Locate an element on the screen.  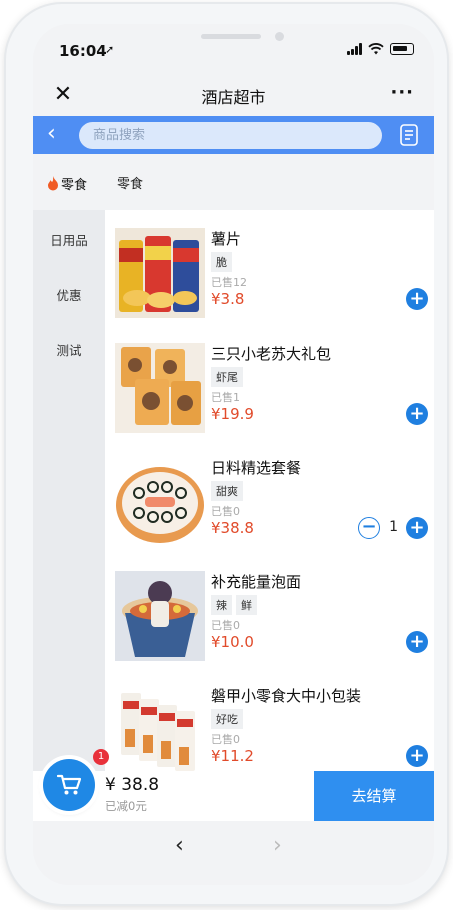
product-tags: 甜爽 is located at coordinates (227, 491).